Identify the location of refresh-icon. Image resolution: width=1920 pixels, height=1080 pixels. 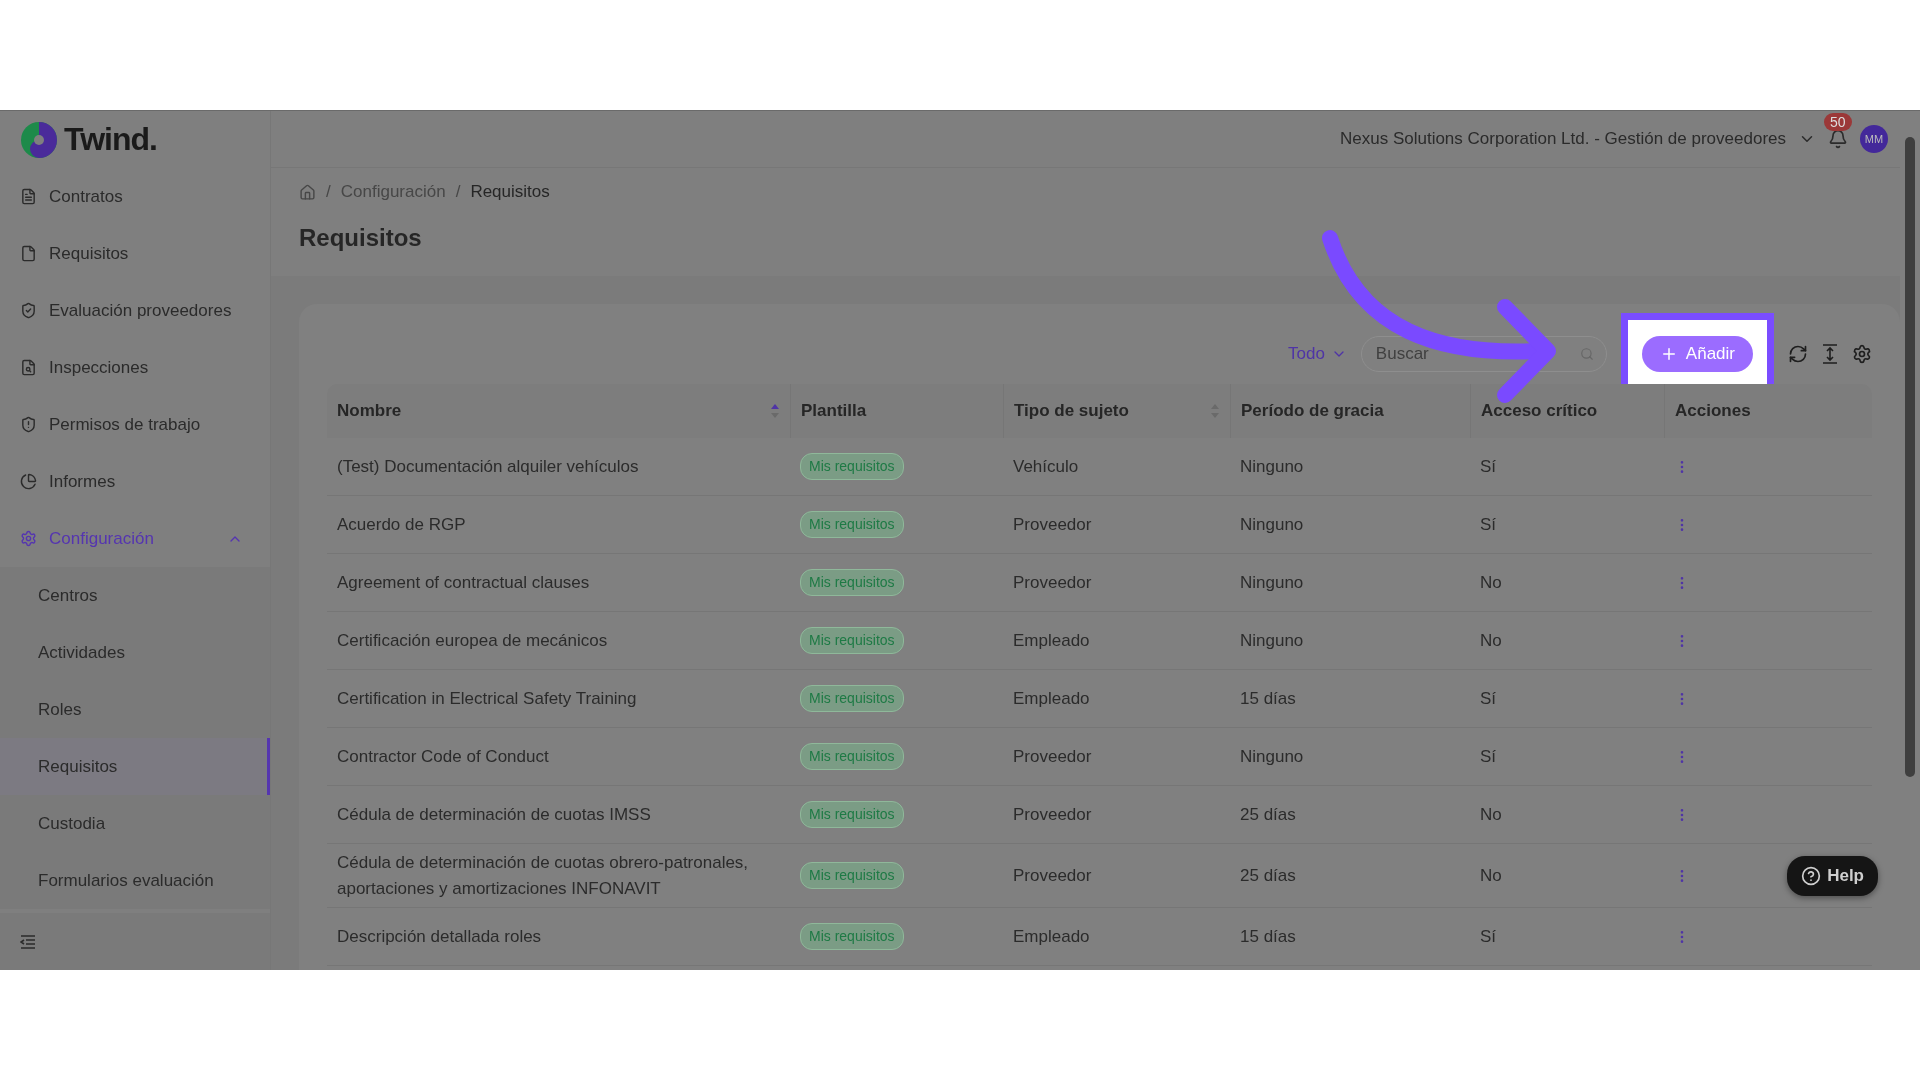
(1798, 354).